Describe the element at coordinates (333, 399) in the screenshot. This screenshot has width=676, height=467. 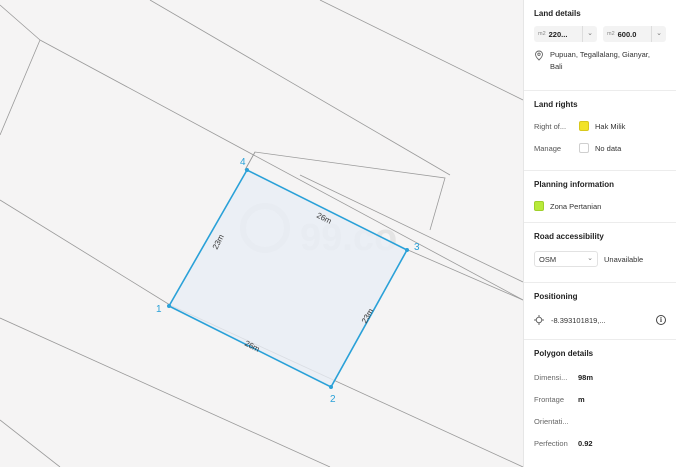
I see `vertex-label-2: 2` at that location.